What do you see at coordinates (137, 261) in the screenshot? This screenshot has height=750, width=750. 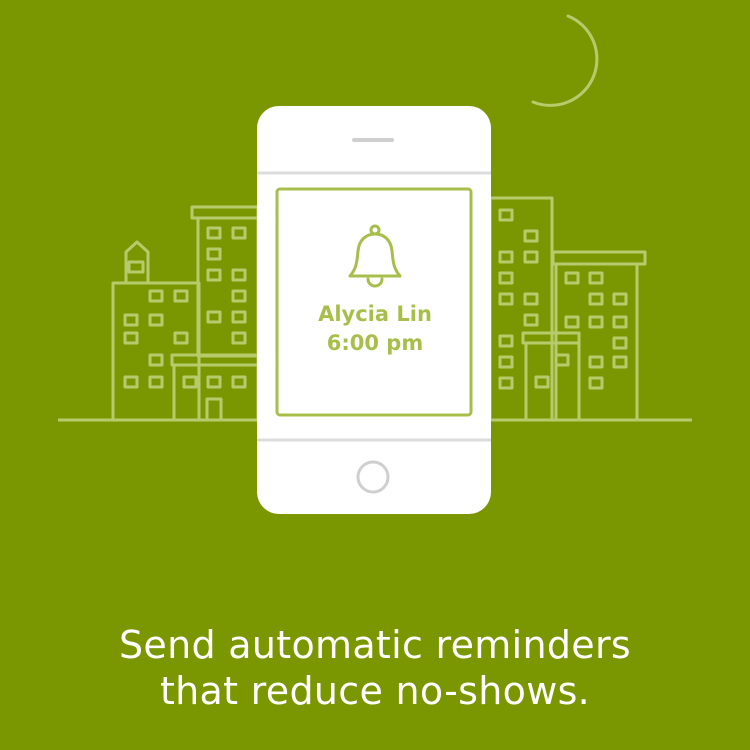 I see `building-left-tower` at bounding box center [137, 261].